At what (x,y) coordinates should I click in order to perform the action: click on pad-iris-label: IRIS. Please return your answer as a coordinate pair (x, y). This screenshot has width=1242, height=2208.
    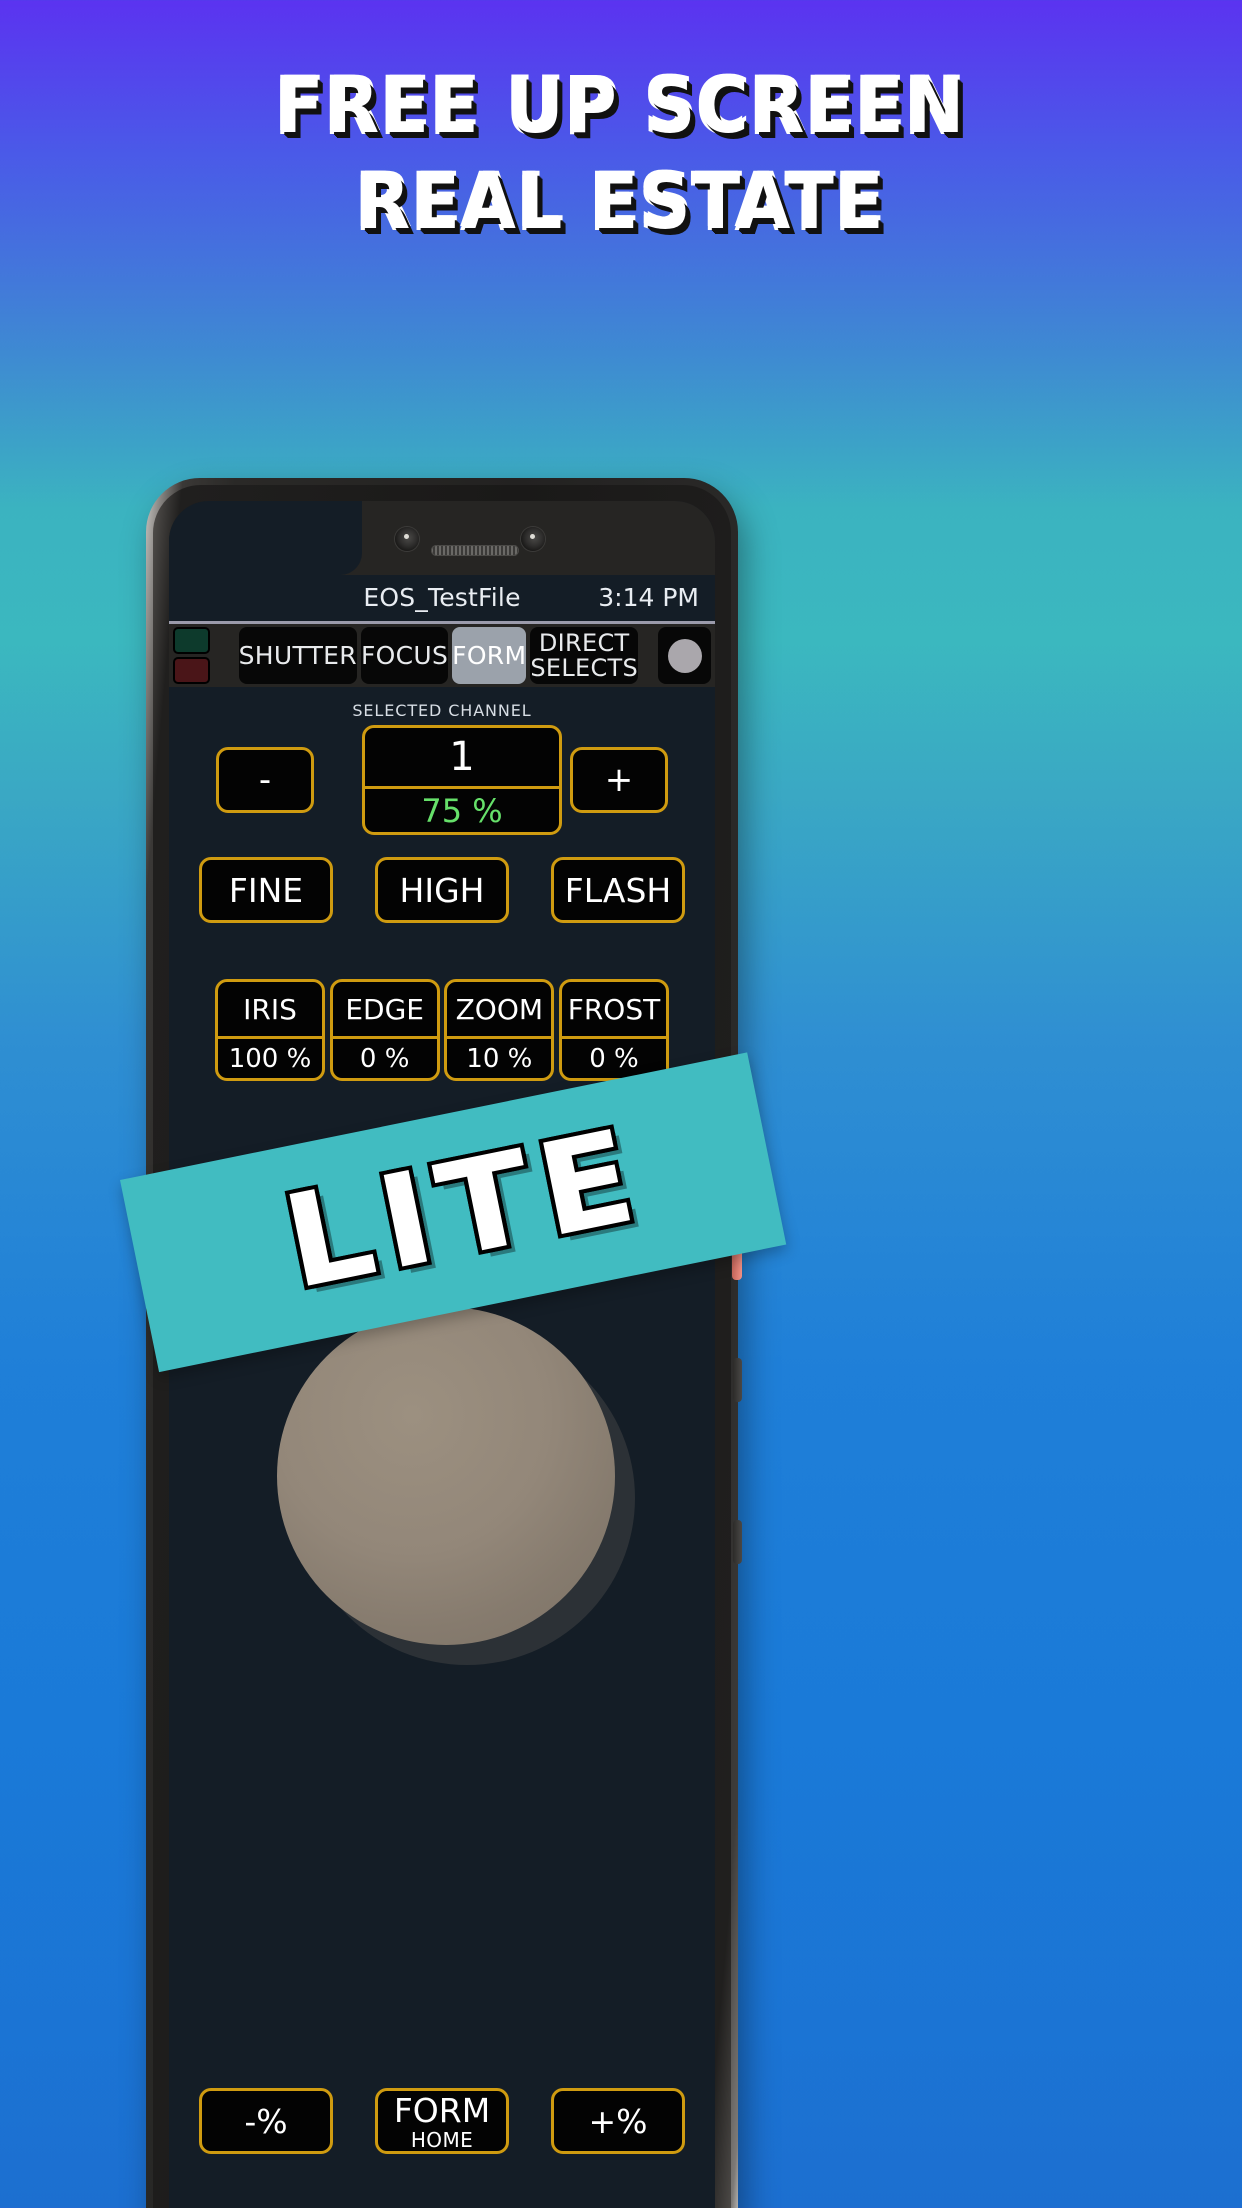
    Looking at the image, I should click on (270, 1009).